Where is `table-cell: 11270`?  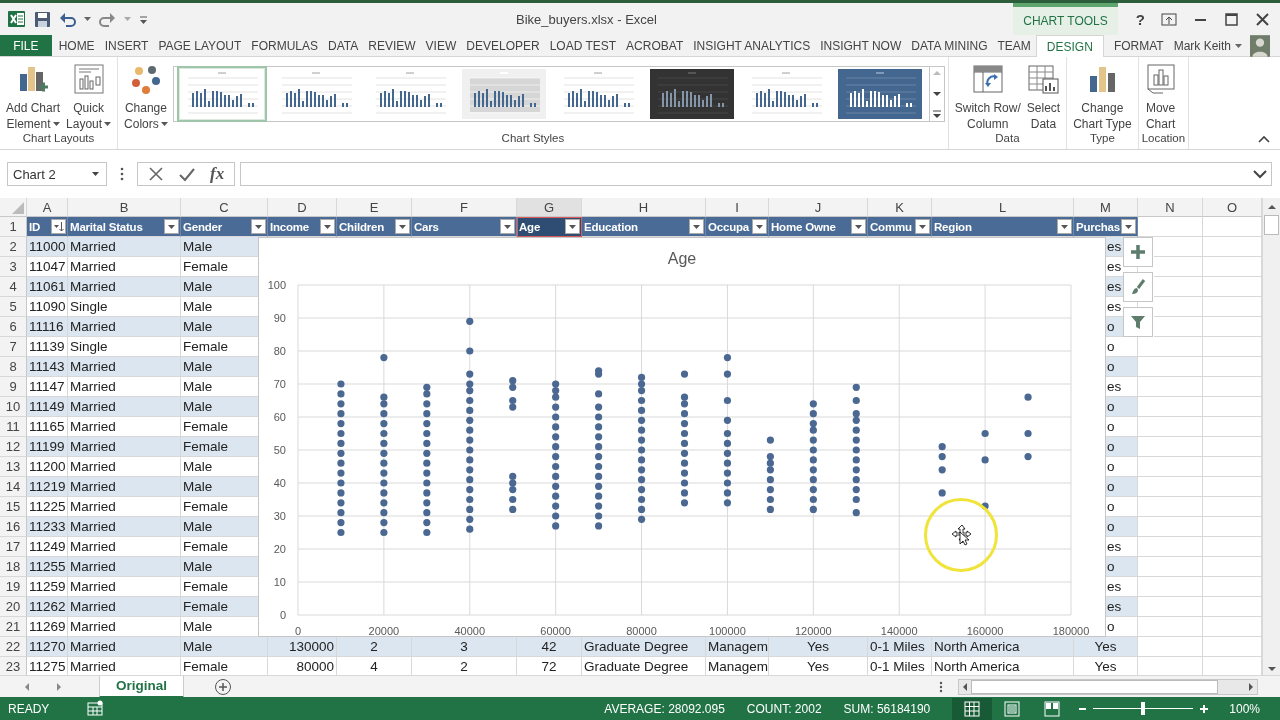 table-cell: 11270 is located at coordinates (47, 647).